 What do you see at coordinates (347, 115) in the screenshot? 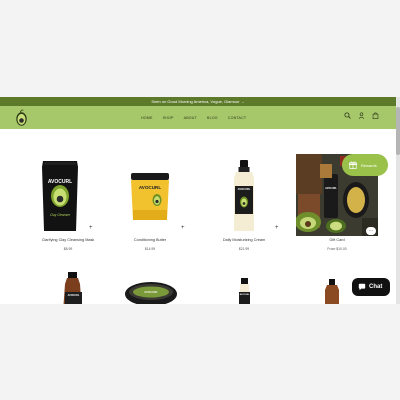
I see `search-icon` at bounding box center [347, 115].